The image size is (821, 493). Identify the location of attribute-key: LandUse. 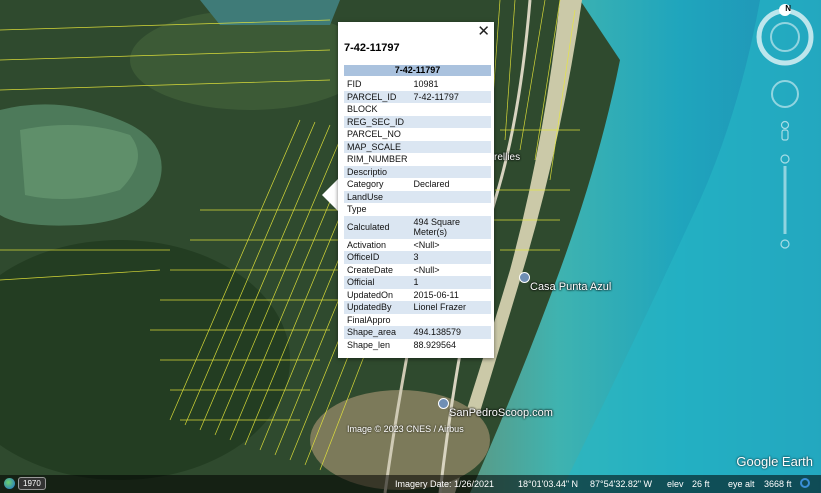
(377, 196).